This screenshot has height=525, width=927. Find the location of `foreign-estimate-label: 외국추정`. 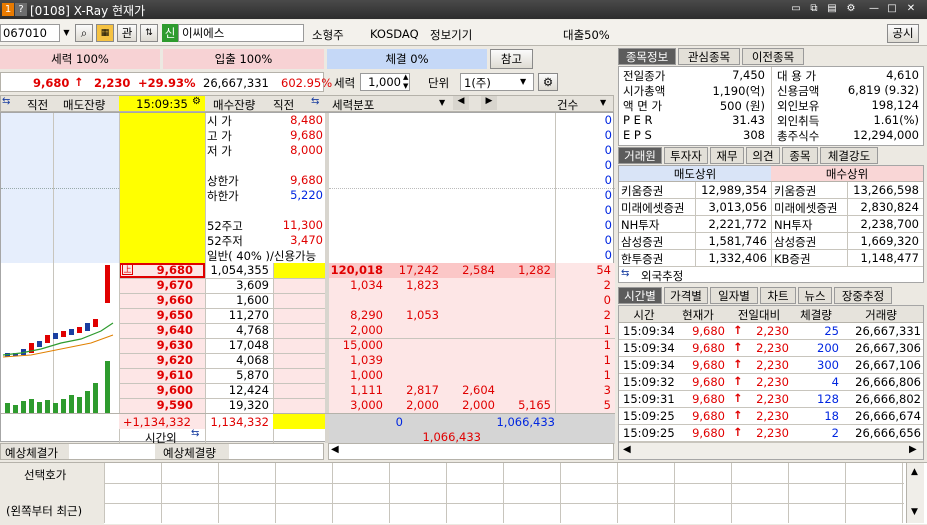

foreign-estimate-label: 외국추정 is located at coordinates (662, 276).